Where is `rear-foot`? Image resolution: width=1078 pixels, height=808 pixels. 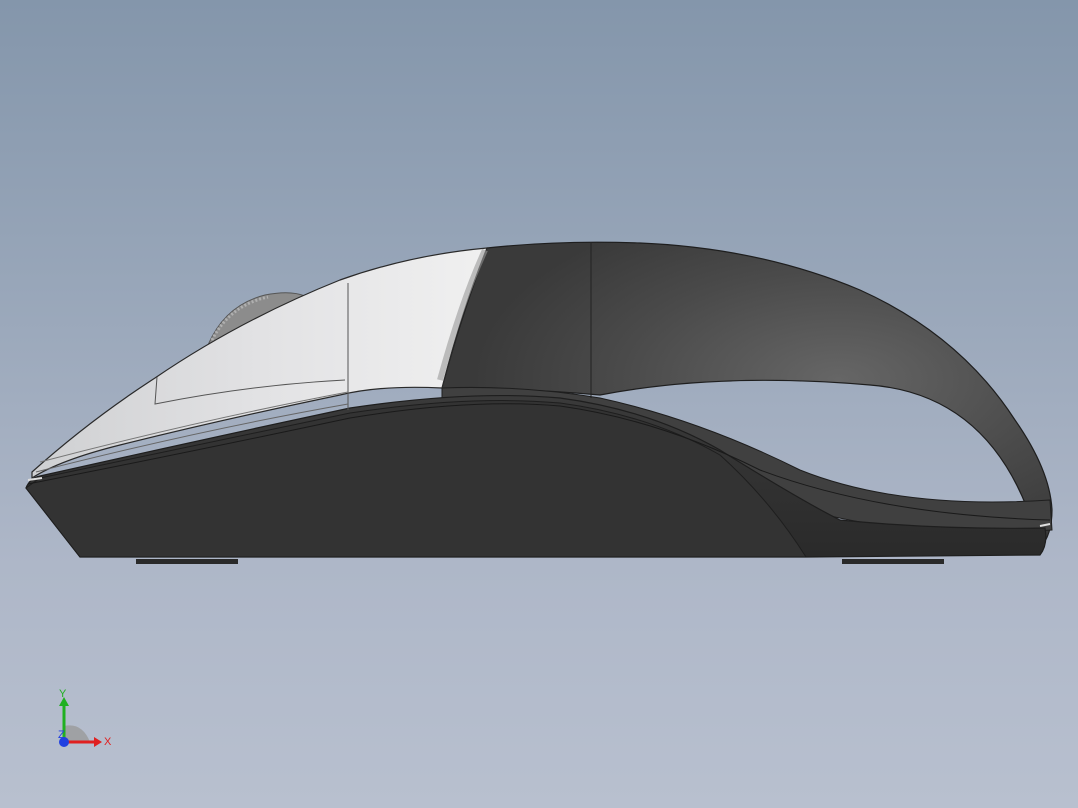
rear-foot is located at coordinates (893, 561).